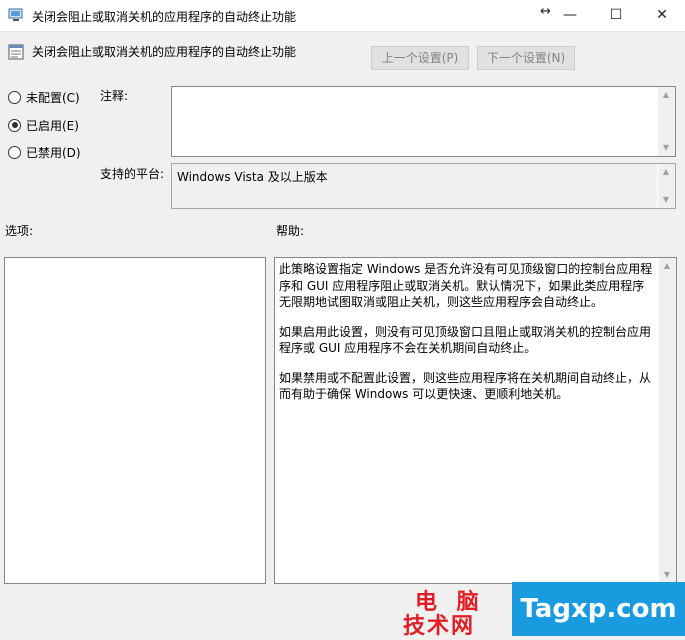  Describe the element at coordinates (667, 420) in the screenshot. I see `help-scrollbar: ▲ ▼` at that location.